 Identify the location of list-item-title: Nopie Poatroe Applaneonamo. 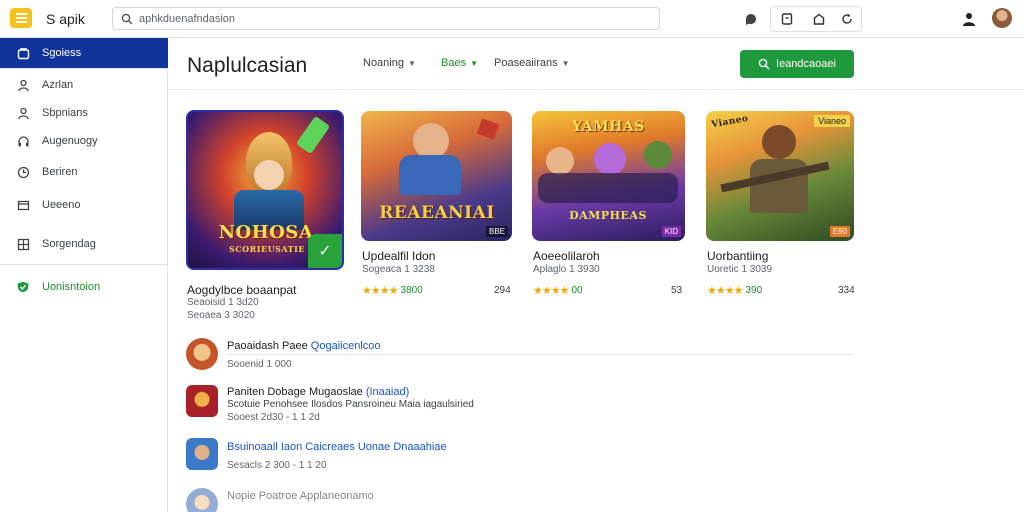
(300, 496).